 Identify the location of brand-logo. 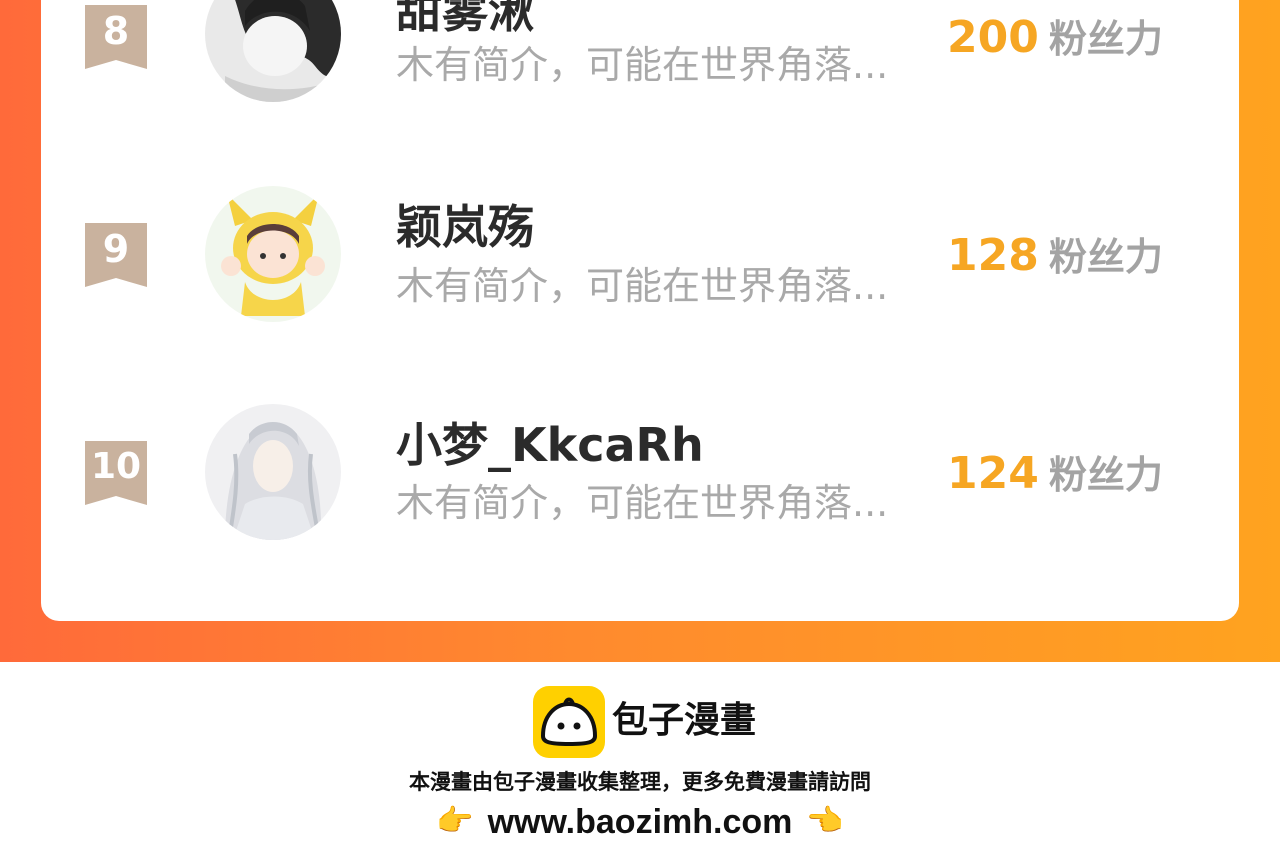
(569, 722).